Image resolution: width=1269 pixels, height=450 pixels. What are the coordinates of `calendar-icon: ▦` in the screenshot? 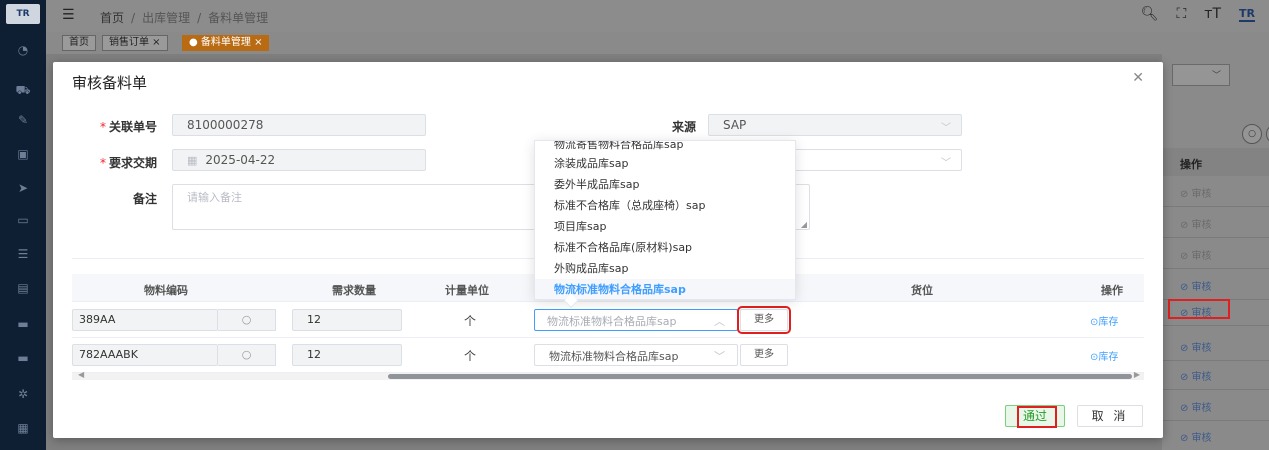 It's located at (192, 160).